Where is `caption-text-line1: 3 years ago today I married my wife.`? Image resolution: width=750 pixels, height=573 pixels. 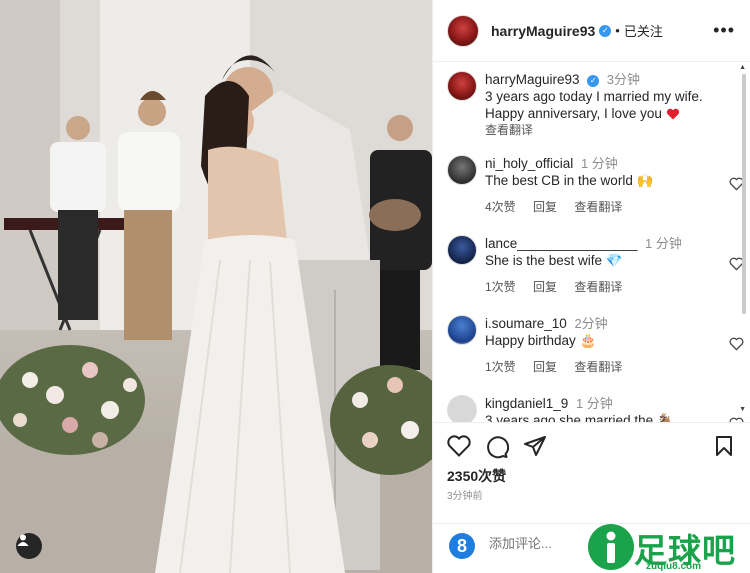
caption-text-line1: 3 years ago today I married my wife. is located at coordinates (594, 96).